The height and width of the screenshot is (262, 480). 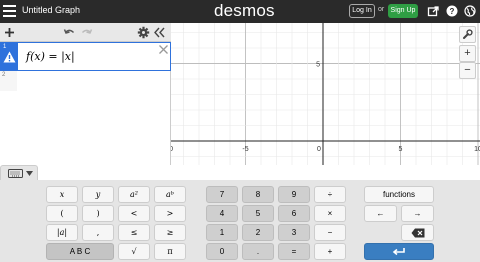 What do you see at coordinates (467, 70) in the screenshot?
I see `zoom-out-button: −` at bounding box center [467, 70].